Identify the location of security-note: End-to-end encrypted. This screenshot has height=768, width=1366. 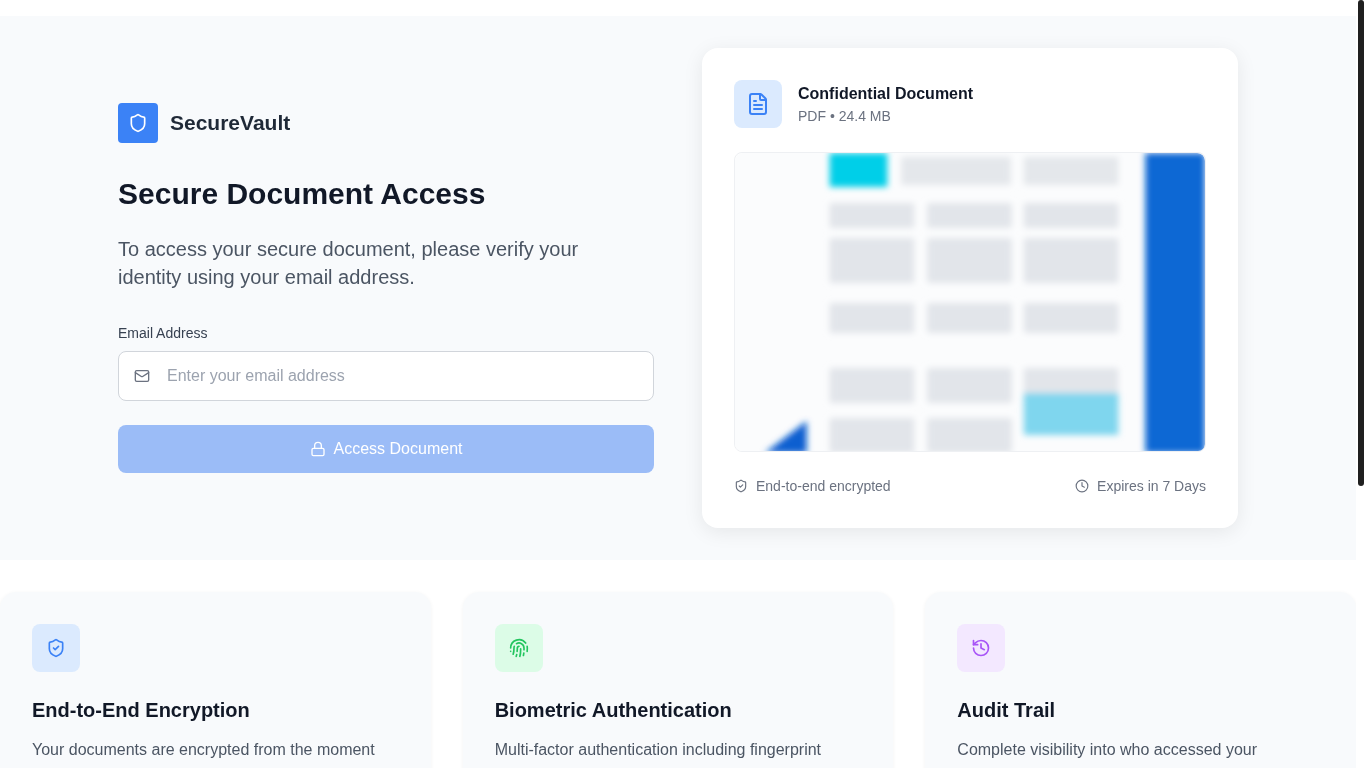
(823, 486).